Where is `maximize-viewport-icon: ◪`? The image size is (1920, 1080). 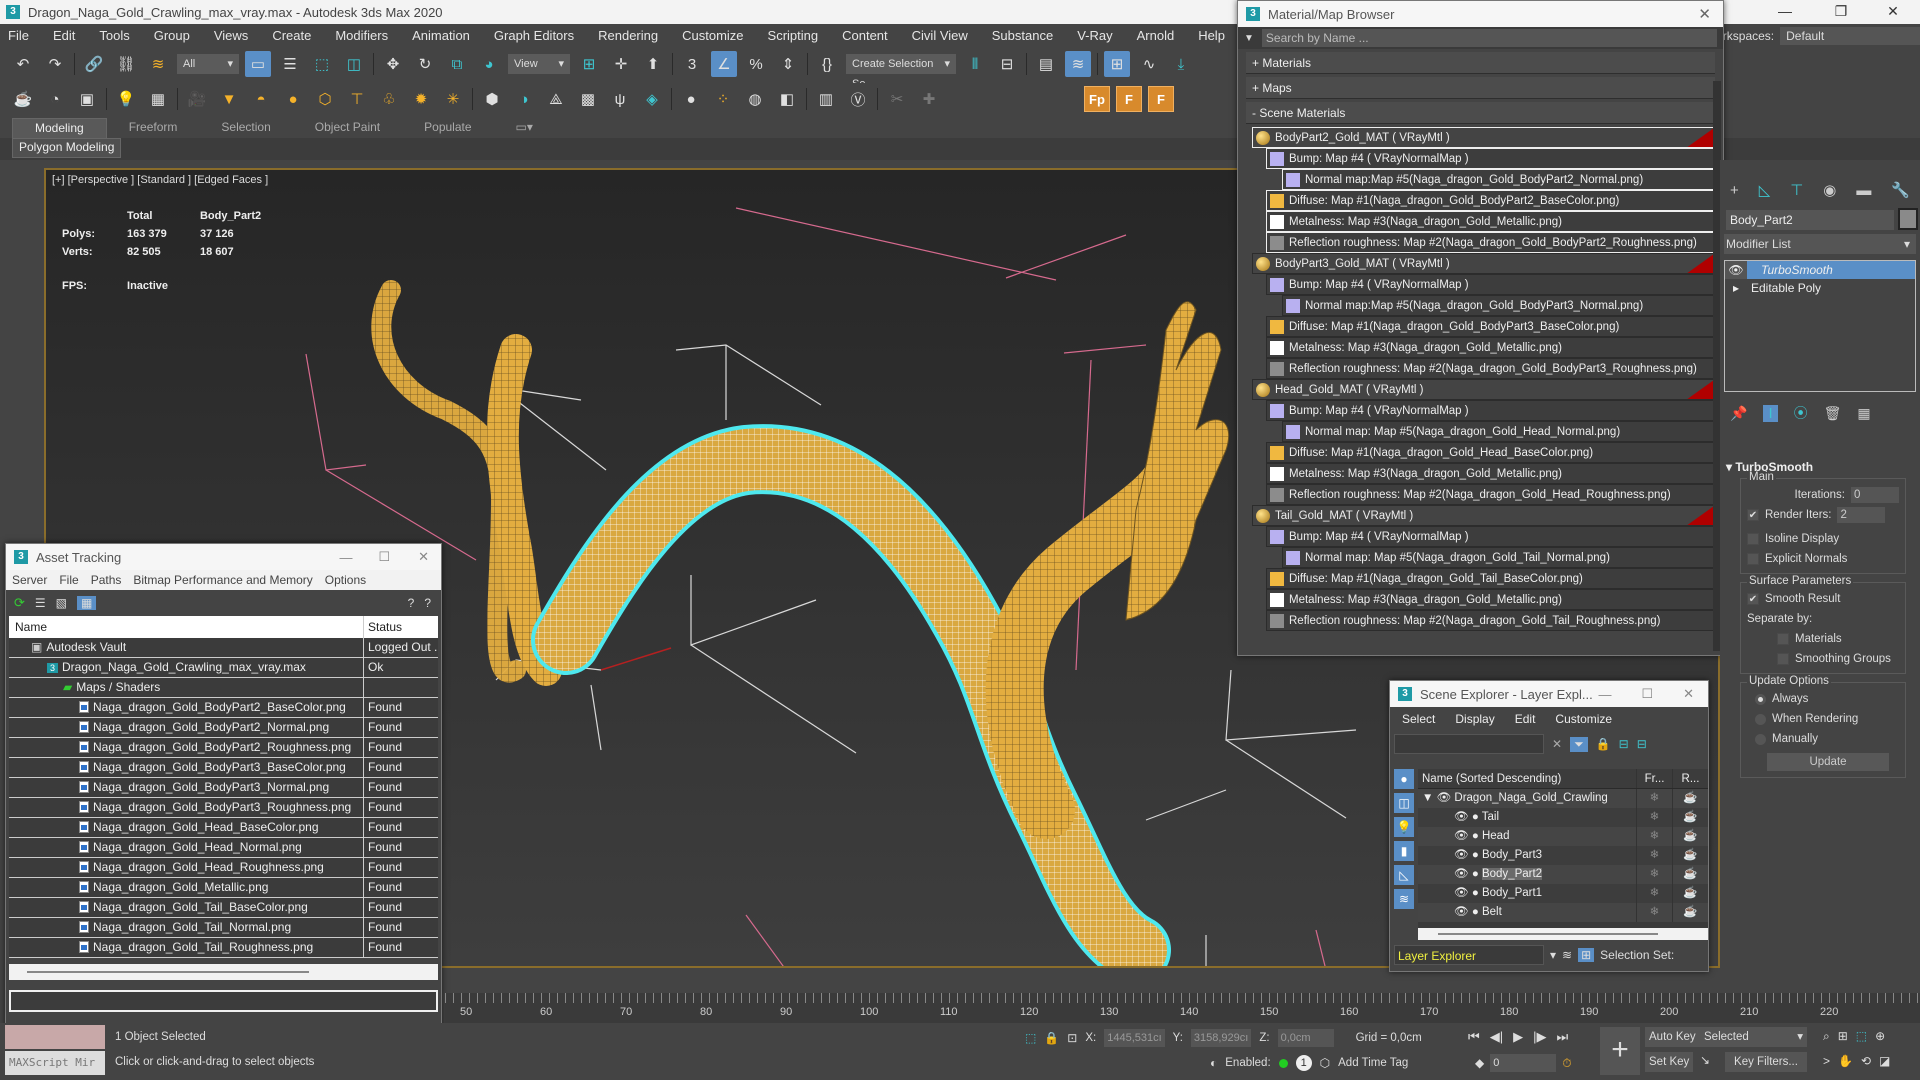 maximize-viewport-icon: ◪ is located at coordinates (1884, 1061).